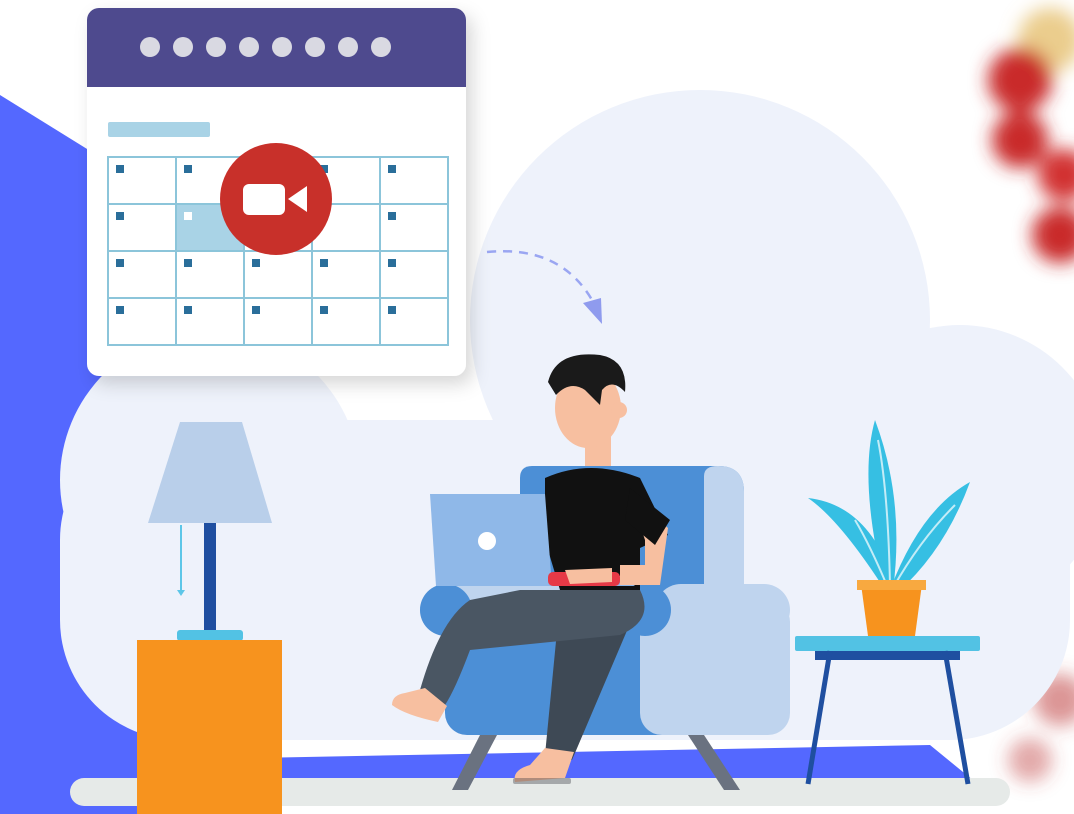 The width and height of the screenshot is (1074, 814). I want to click on calendar-title-bar, so click(159, 129).